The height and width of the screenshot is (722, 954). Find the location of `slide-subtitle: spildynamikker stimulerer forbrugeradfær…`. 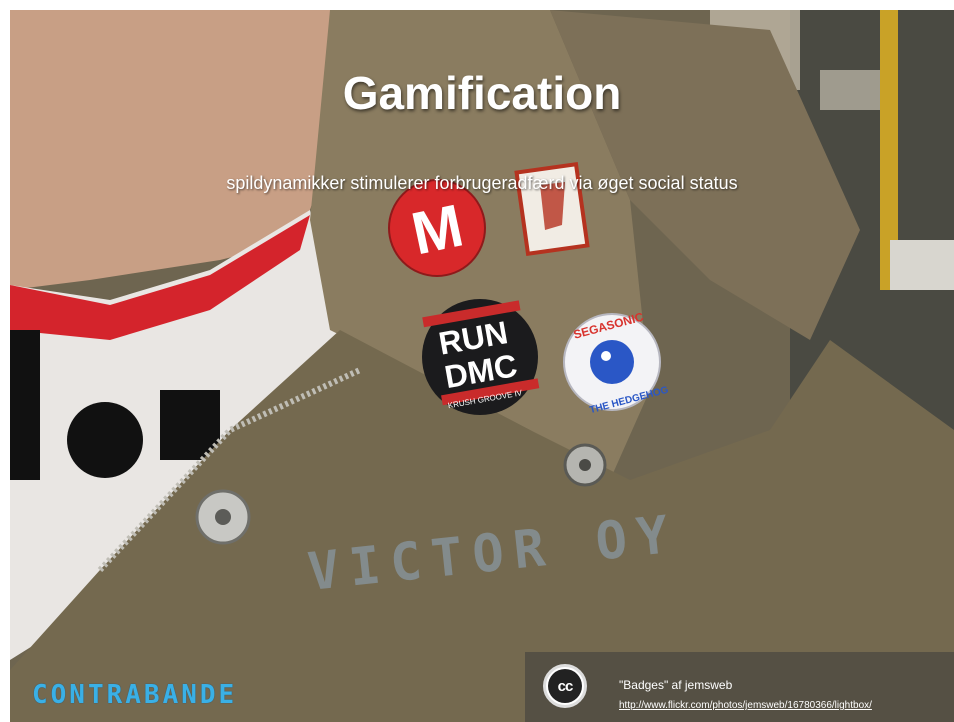

slide-subtitle: spildynamikker stimulerer forbrugeradfær… is located at coordinates (482, 183).